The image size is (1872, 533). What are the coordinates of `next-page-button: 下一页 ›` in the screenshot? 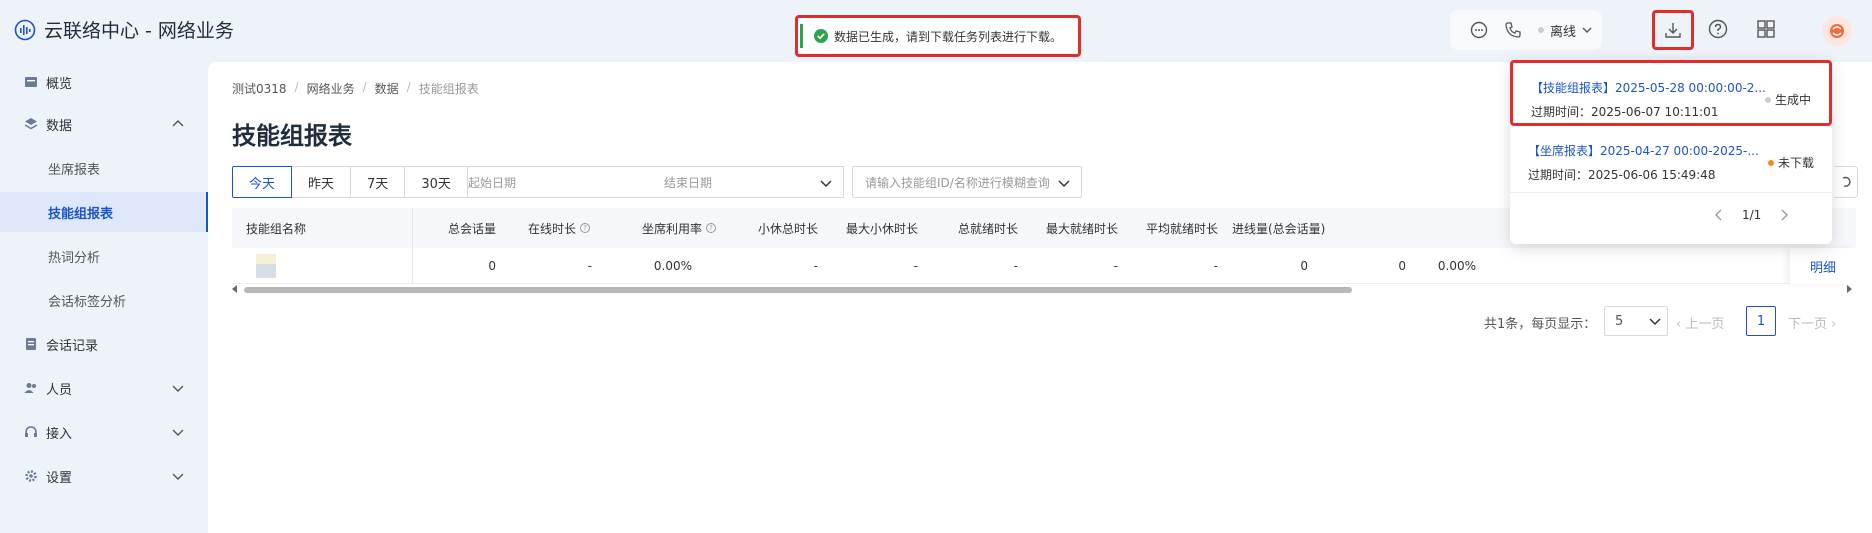 It's located at (1812, 322).